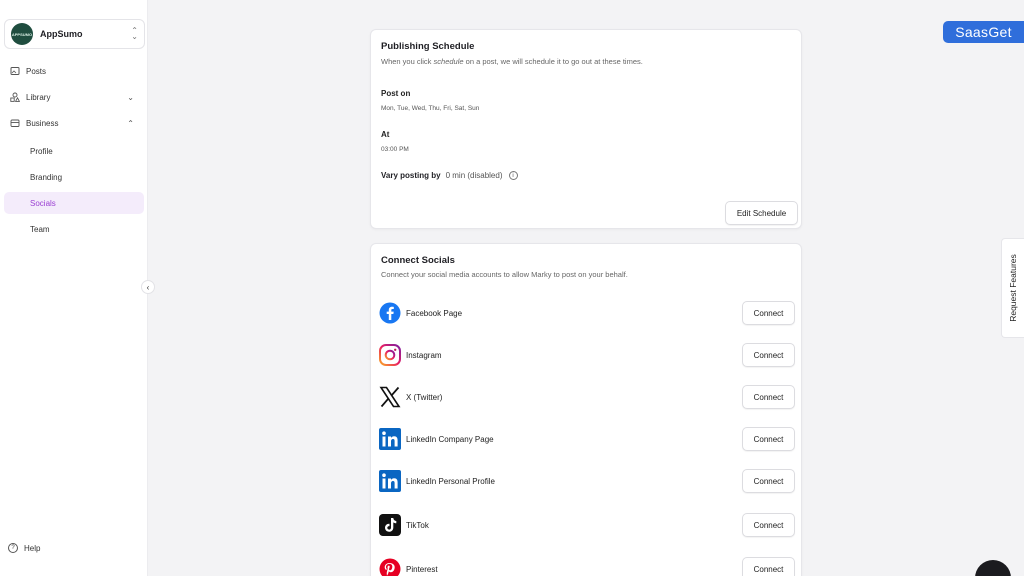 The height and width of the screenshot is (576, 1024). I want to click on sidebar-item-label: Library, so click(38, 97).